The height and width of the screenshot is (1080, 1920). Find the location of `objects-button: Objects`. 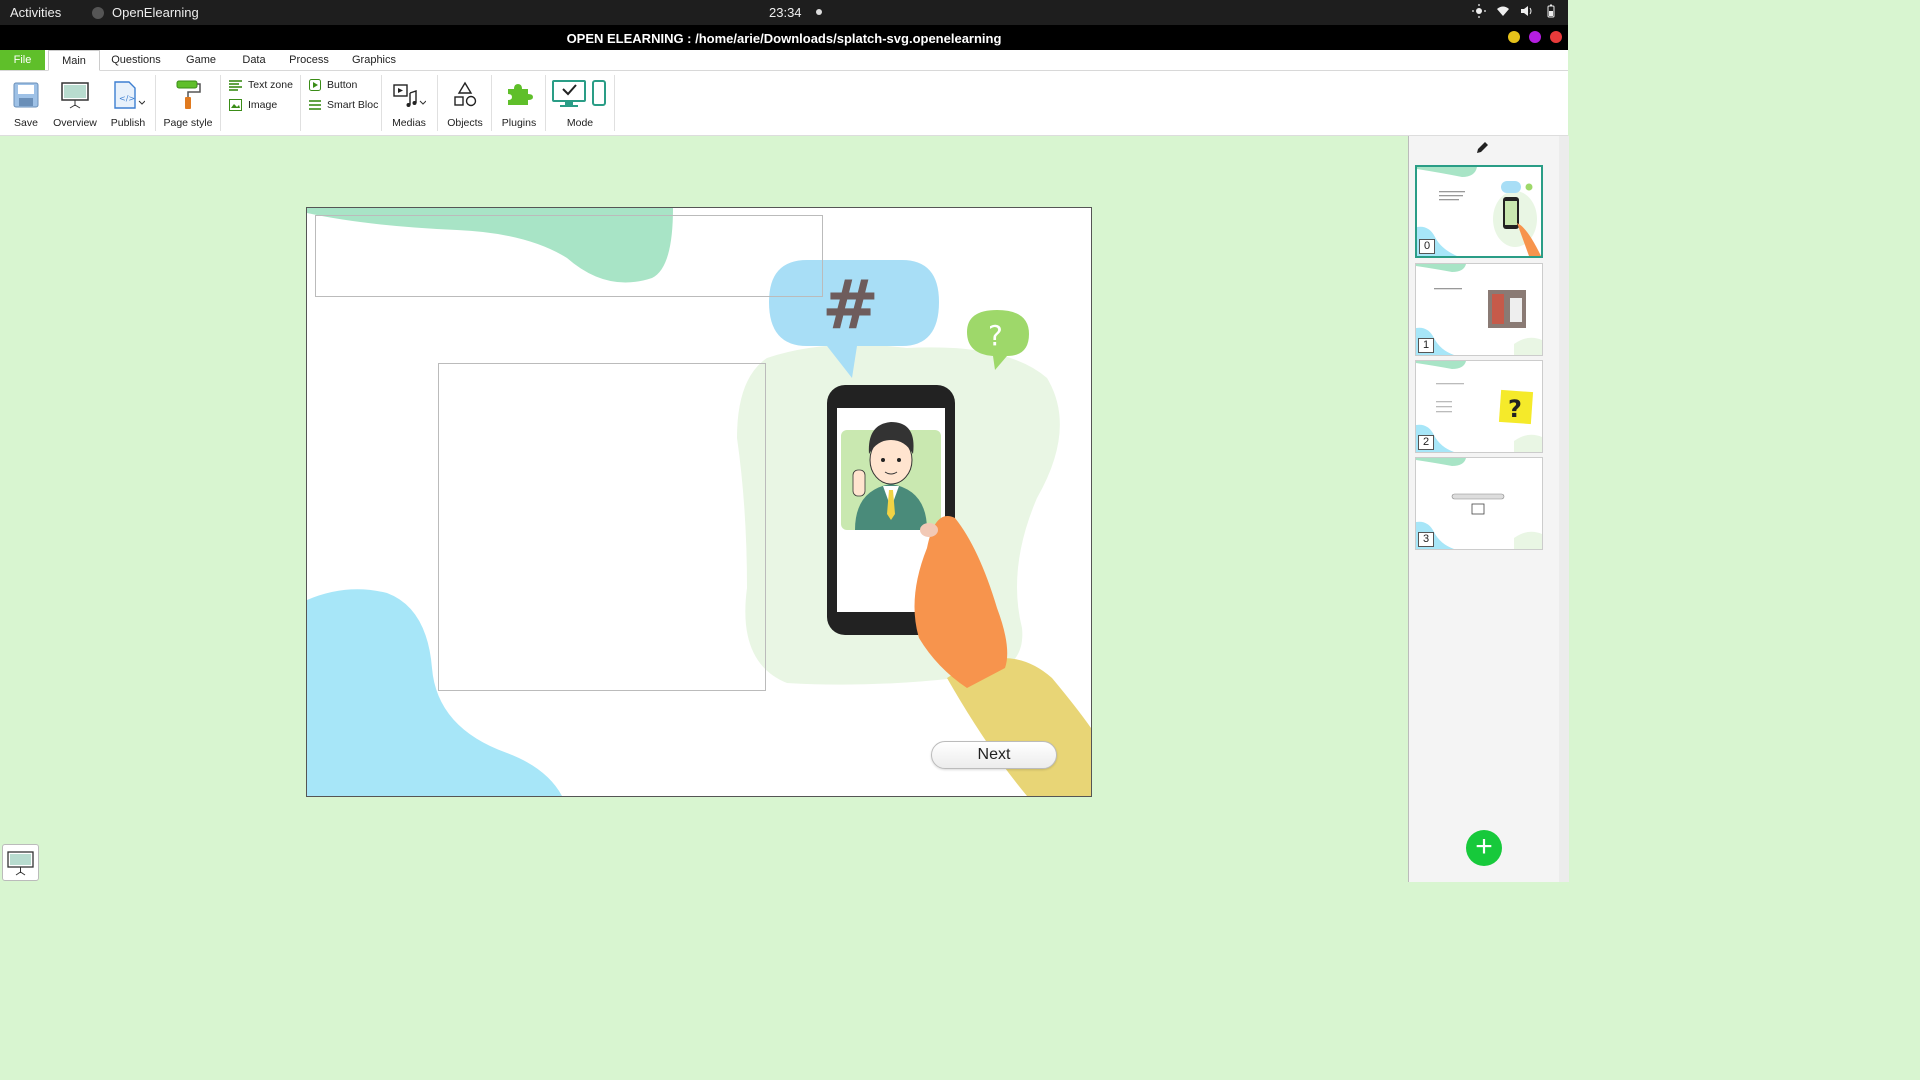

objects-button: Objects is located at coordinates (465, 100).